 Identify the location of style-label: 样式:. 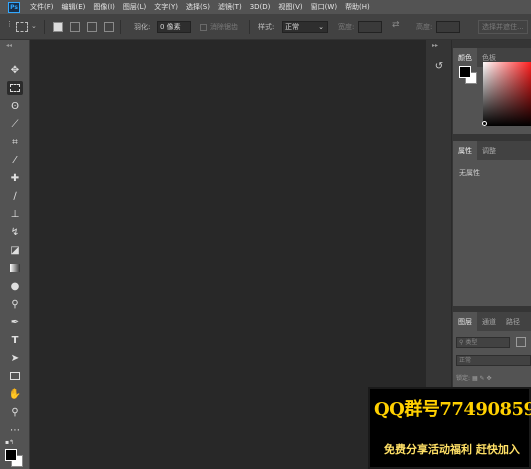
(266, 27).